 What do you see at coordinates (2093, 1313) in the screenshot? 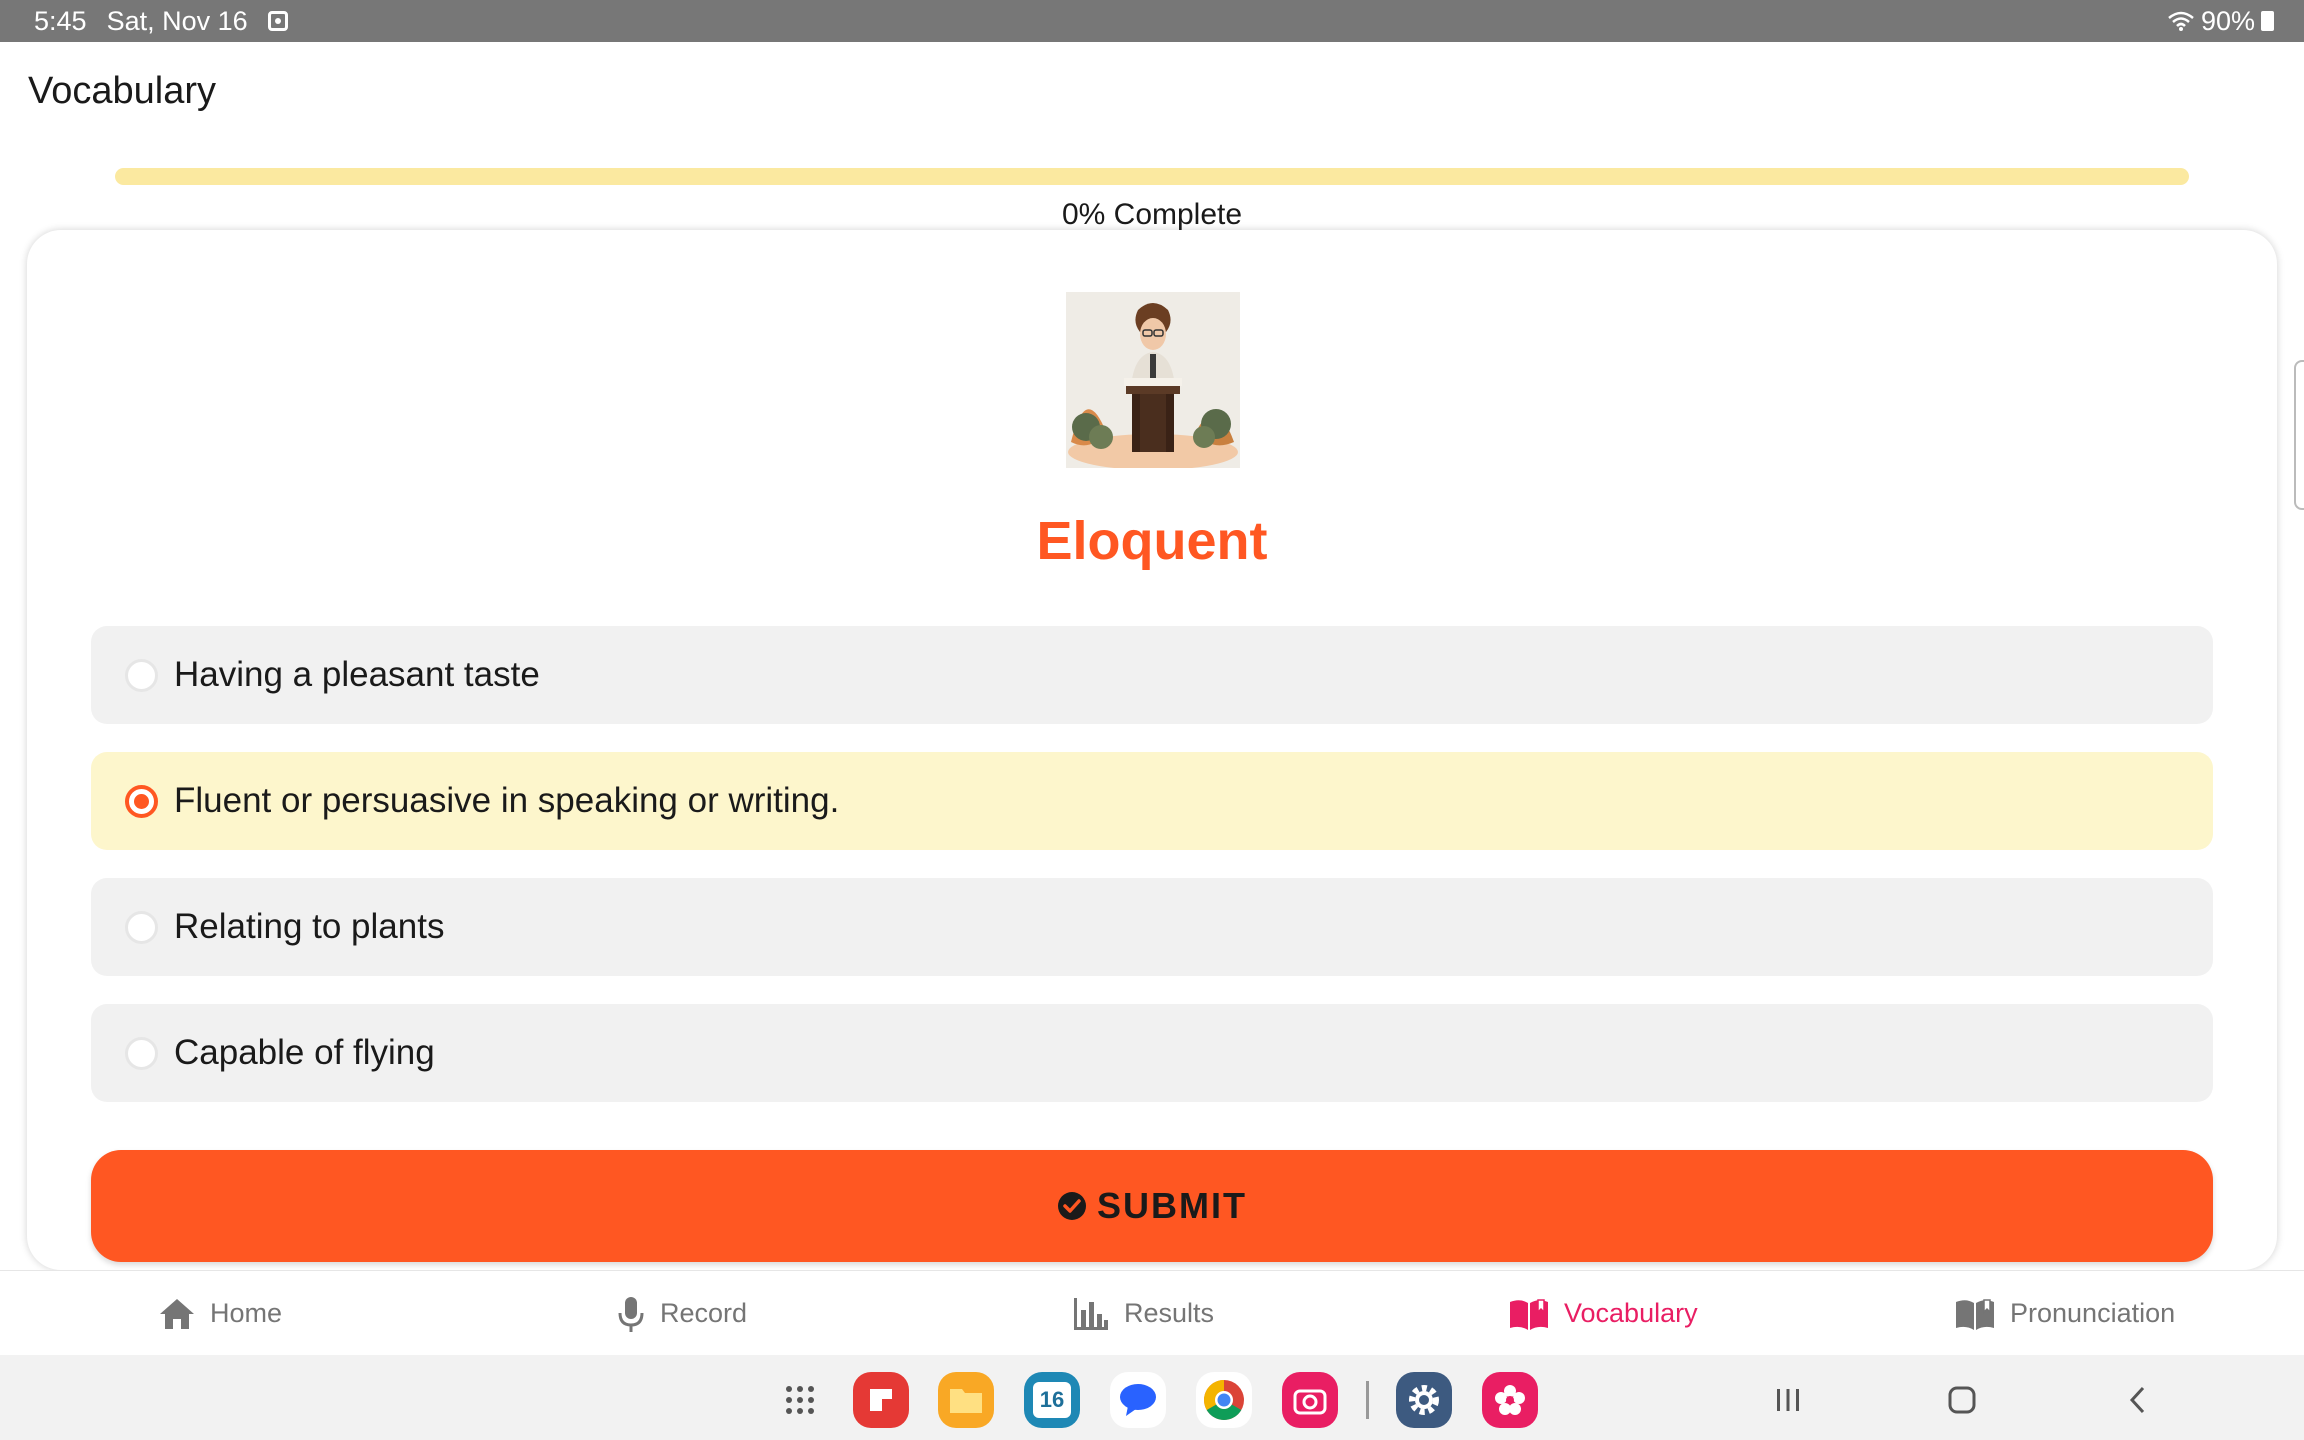
I see `nav-label: Pronunciation` at bounding box center [2093, 1313].